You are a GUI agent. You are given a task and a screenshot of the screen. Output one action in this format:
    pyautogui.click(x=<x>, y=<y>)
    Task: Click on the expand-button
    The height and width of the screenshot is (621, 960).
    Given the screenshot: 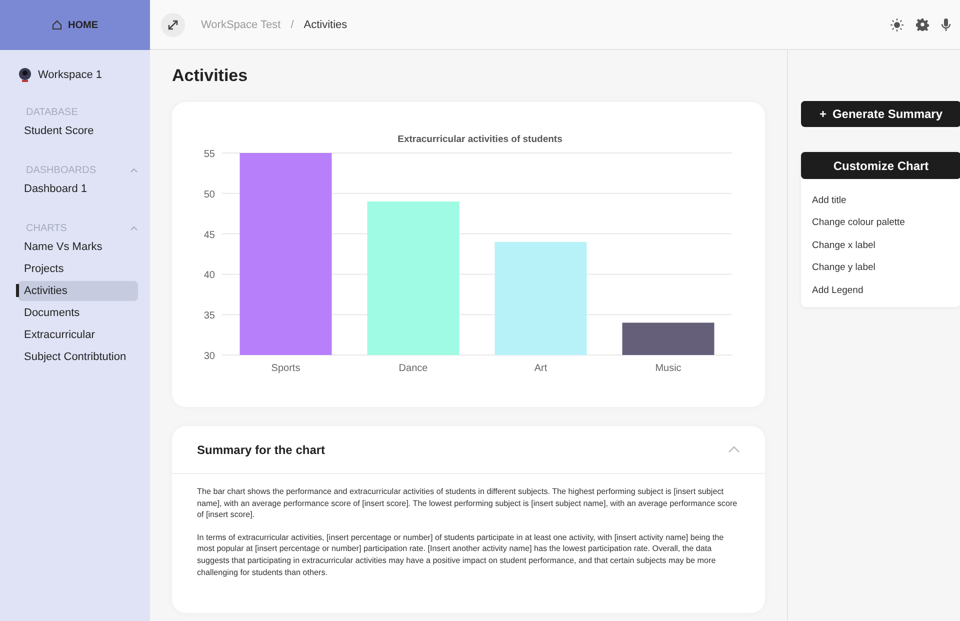 What is the action you would take?
    pyautogui.click(x=173, y=24)
    